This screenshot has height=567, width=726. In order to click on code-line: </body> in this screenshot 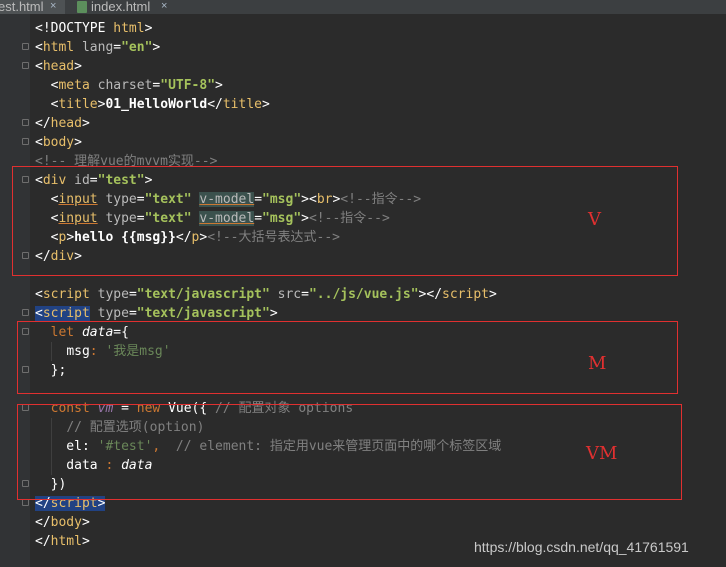, I will do `click(62, 522)`.